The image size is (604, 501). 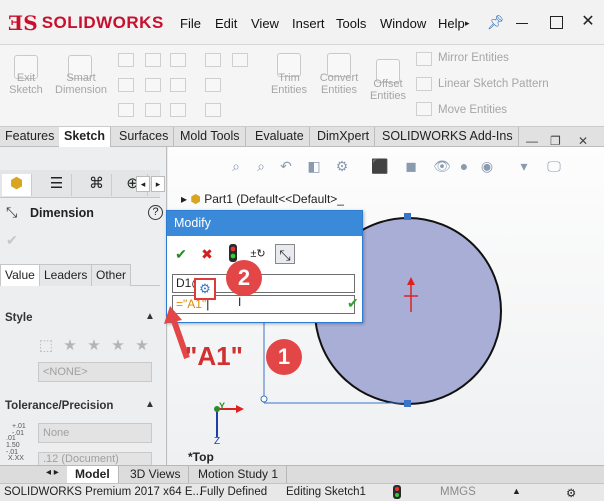 I want to click on spline-icon, so click(x=126, y=110).